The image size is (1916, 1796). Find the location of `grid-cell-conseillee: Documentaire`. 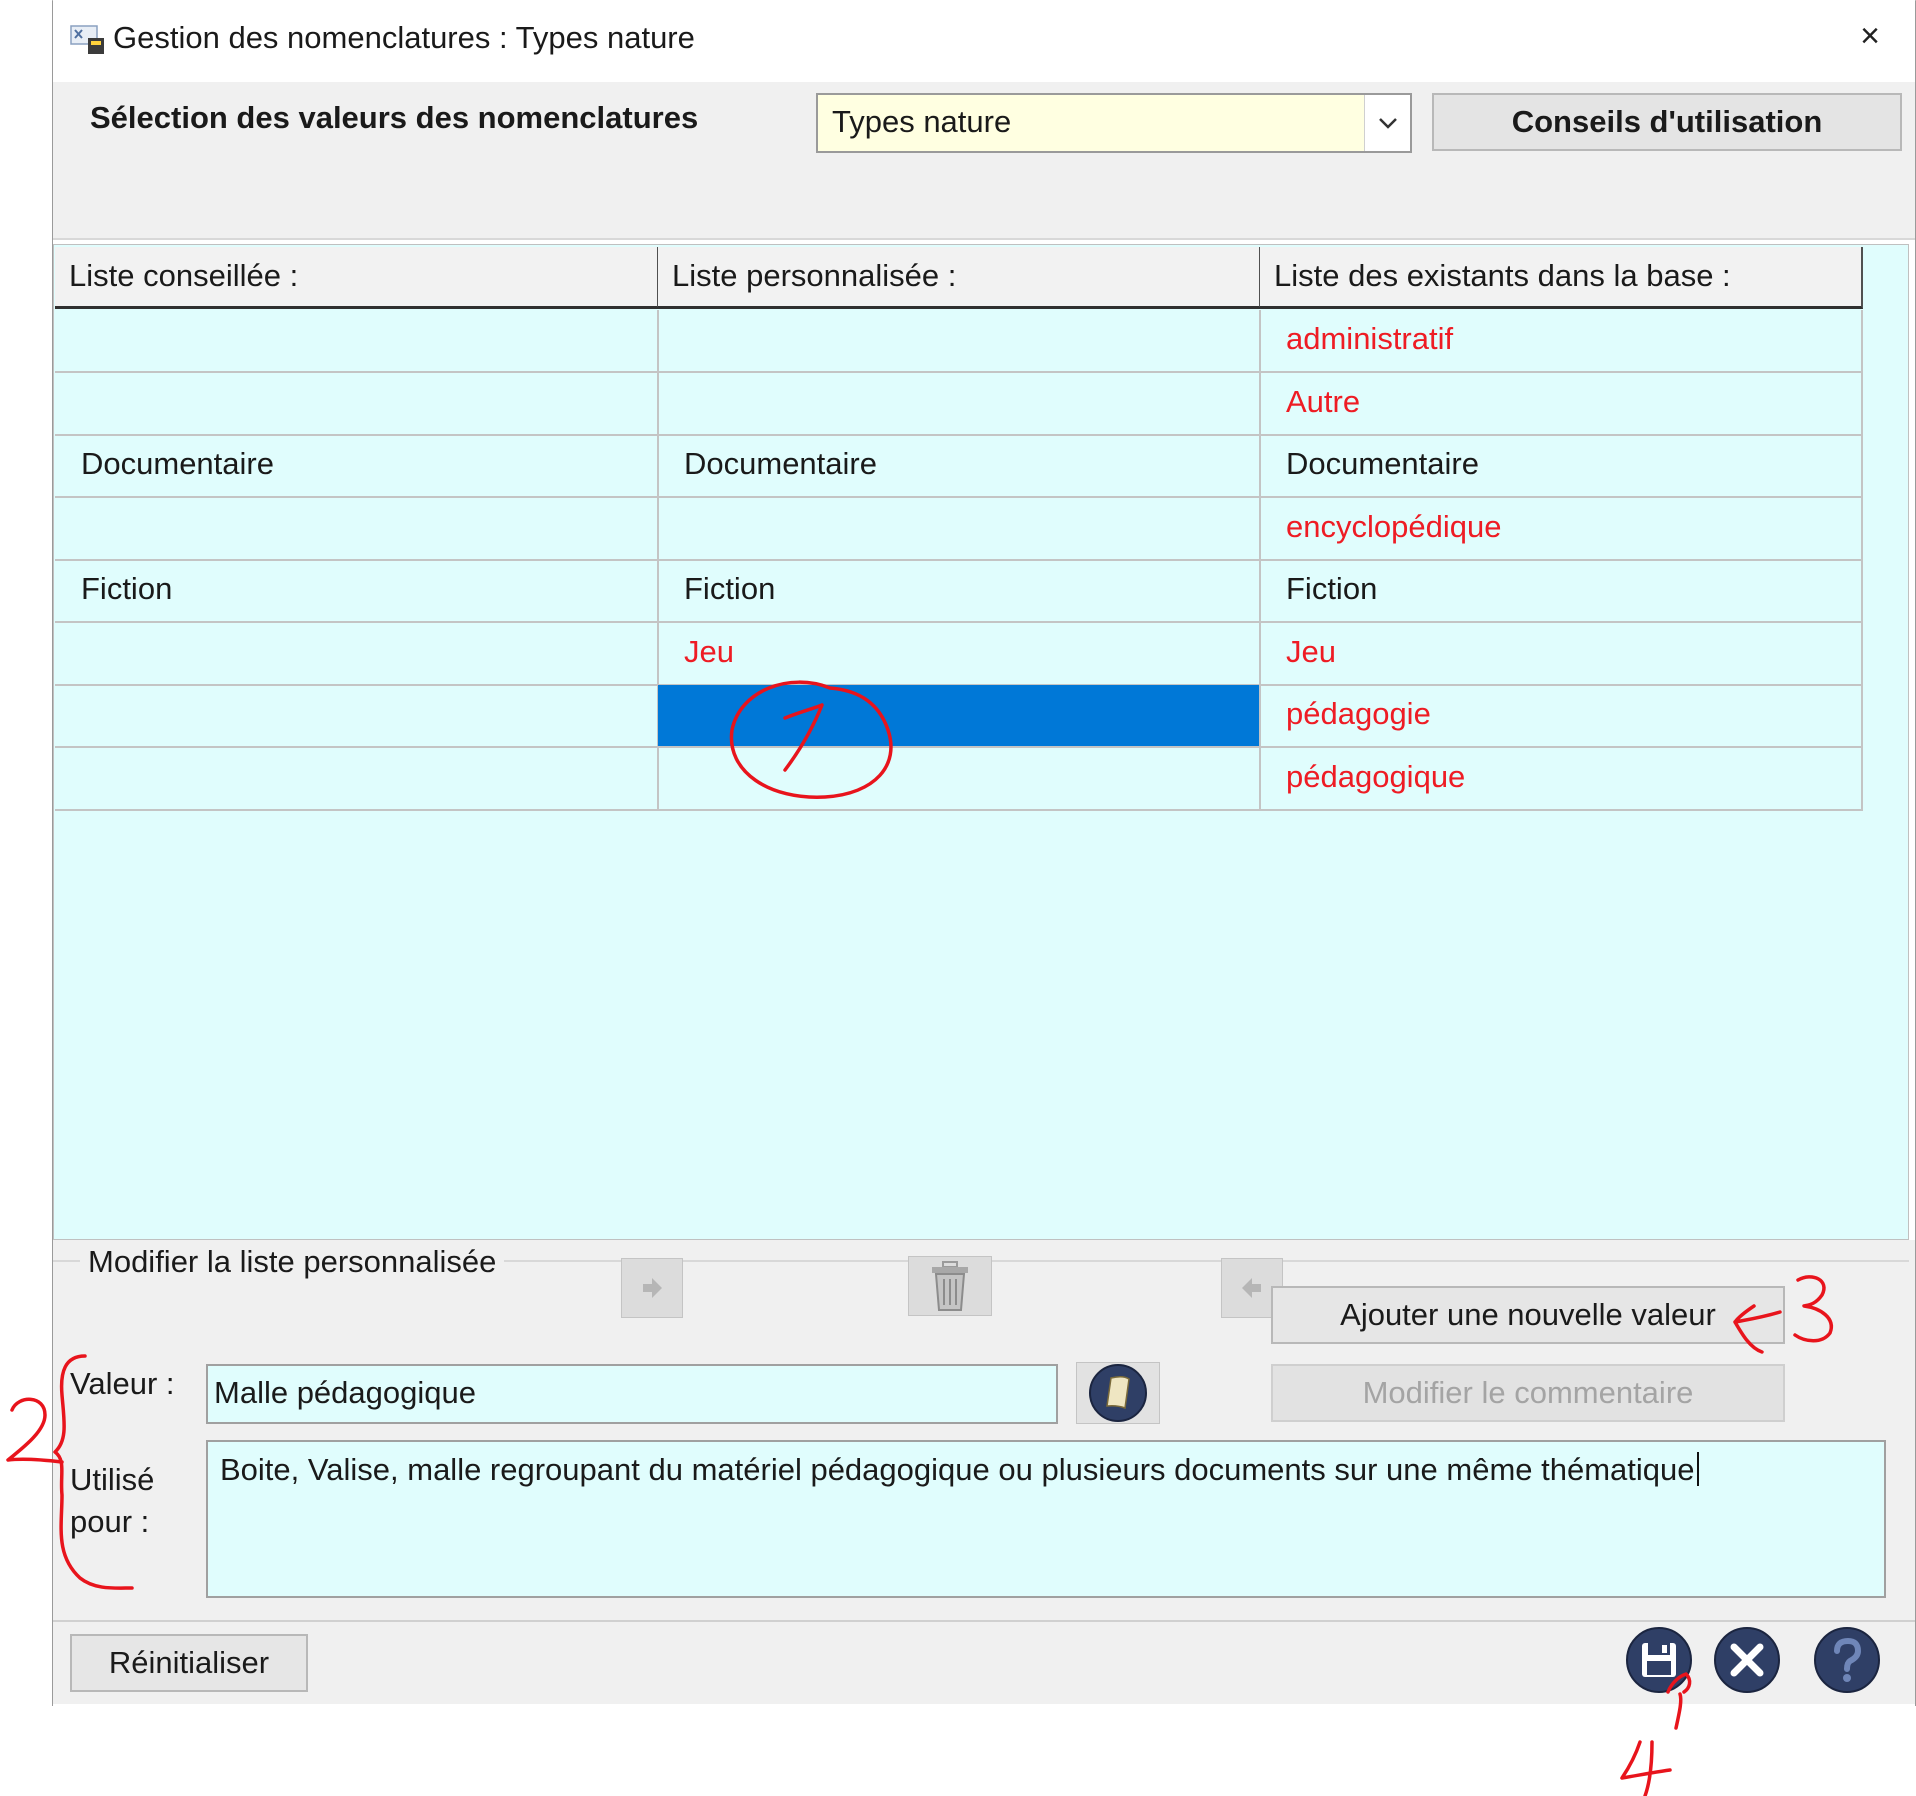

grid-cell-conseillee: Documentaire is located at coordinates (357, 466).